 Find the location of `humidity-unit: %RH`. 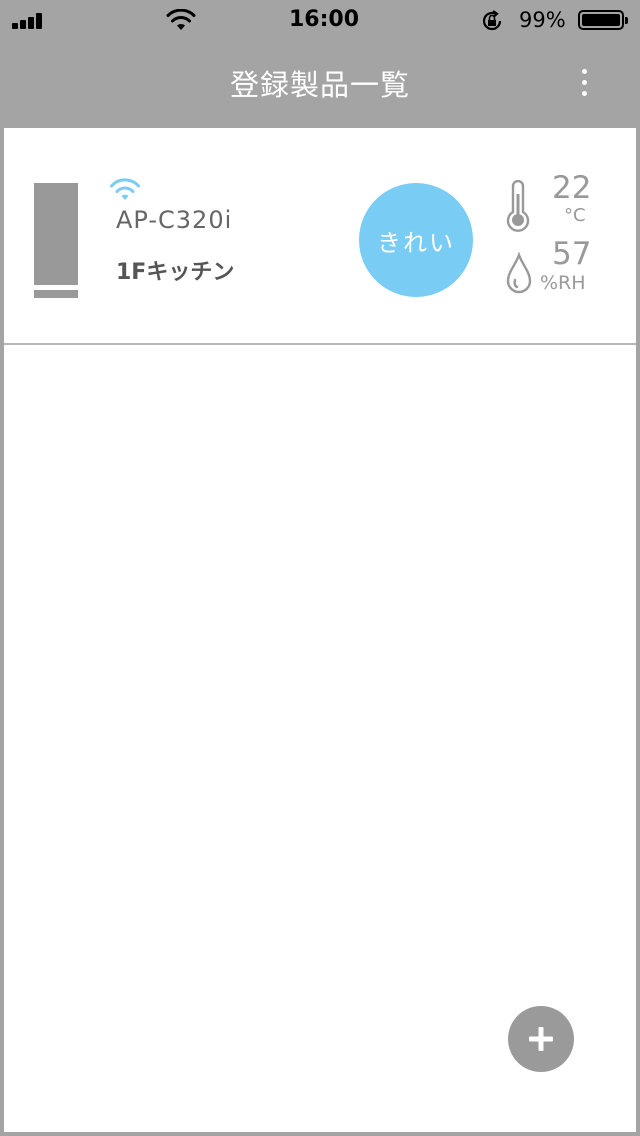

humidity-unit: %RH is located at coordinates (563, 283).